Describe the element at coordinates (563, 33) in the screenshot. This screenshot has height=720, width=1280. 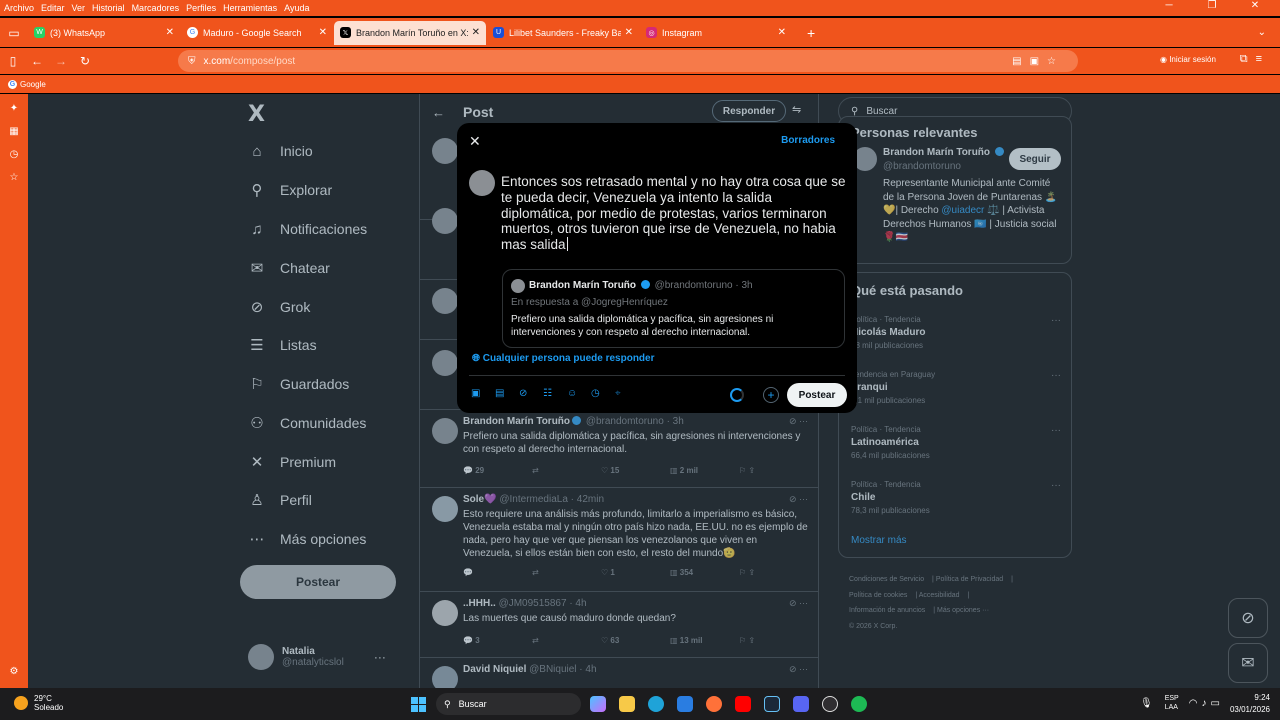
I see `tab-lilibet: U Lilibet Saunders - Freaky Baddie ✕` at that location.